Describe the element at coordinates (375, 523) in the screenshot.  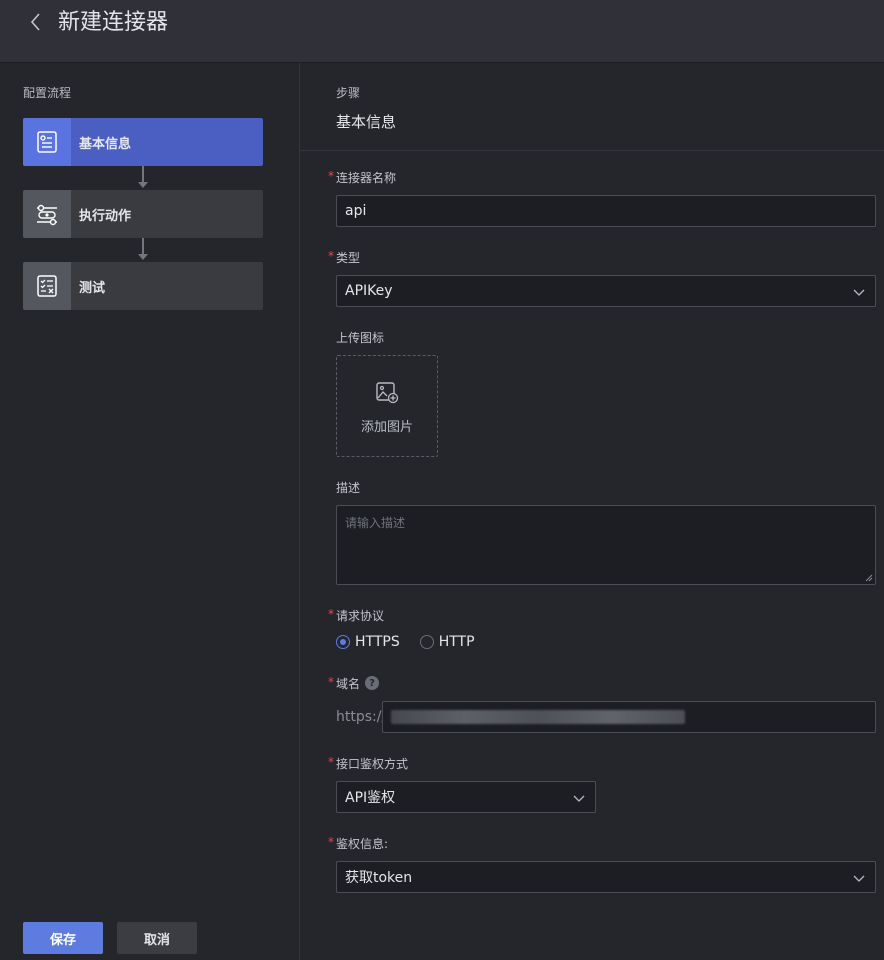
I see `description-placeholder: 请输入描述` at that location.